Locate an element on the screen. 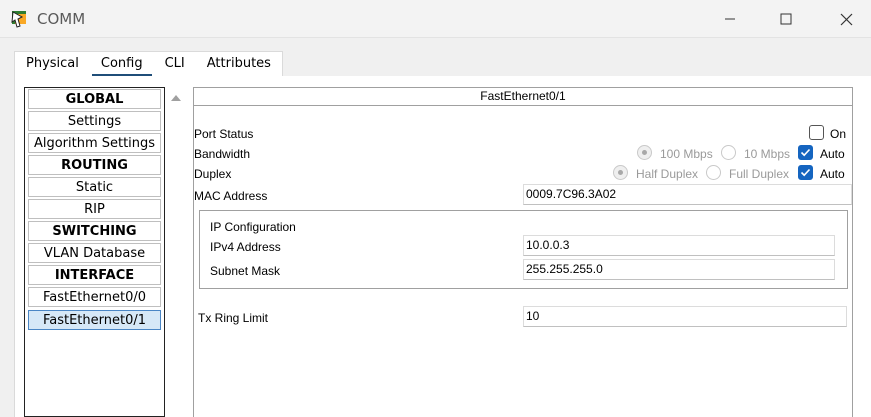  ipv4-address-field: 10.0.0.3 is located at coordinates (679, 245).